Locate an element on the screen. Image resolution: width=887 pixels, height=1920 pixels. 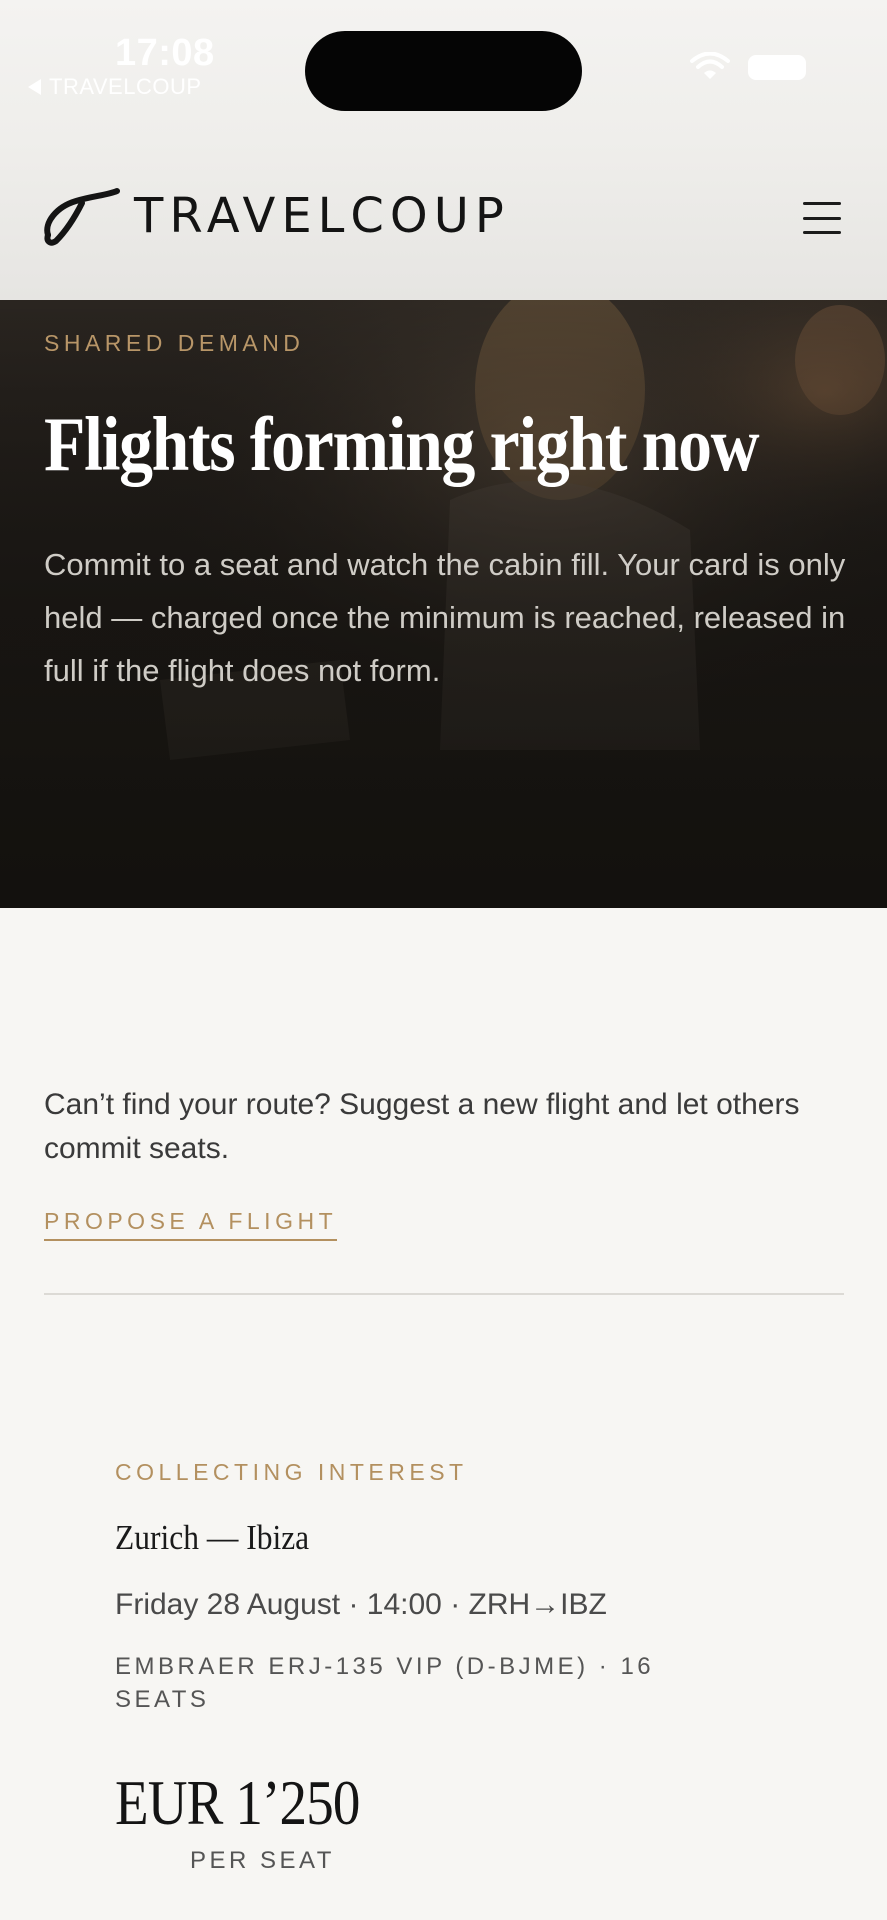
status-time: 17:08 is located at coordinates (165, 53).